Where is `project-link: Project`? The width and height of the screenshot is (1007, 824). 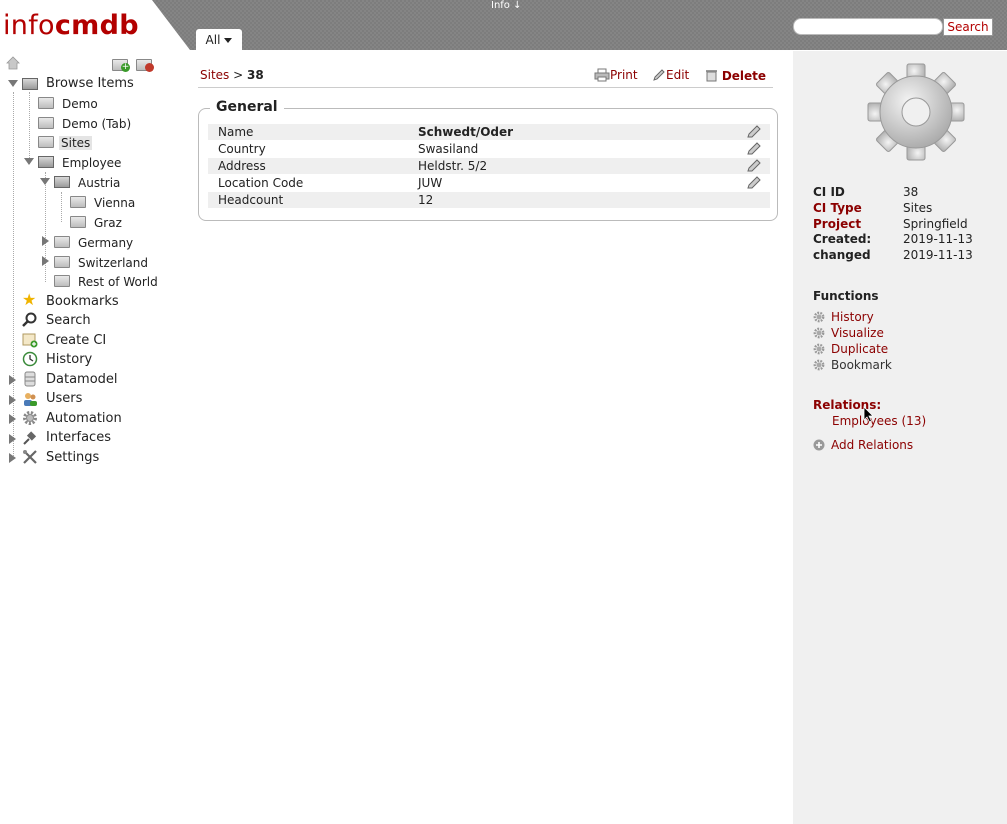 project-link: Project is located at coordinates (858, 224).